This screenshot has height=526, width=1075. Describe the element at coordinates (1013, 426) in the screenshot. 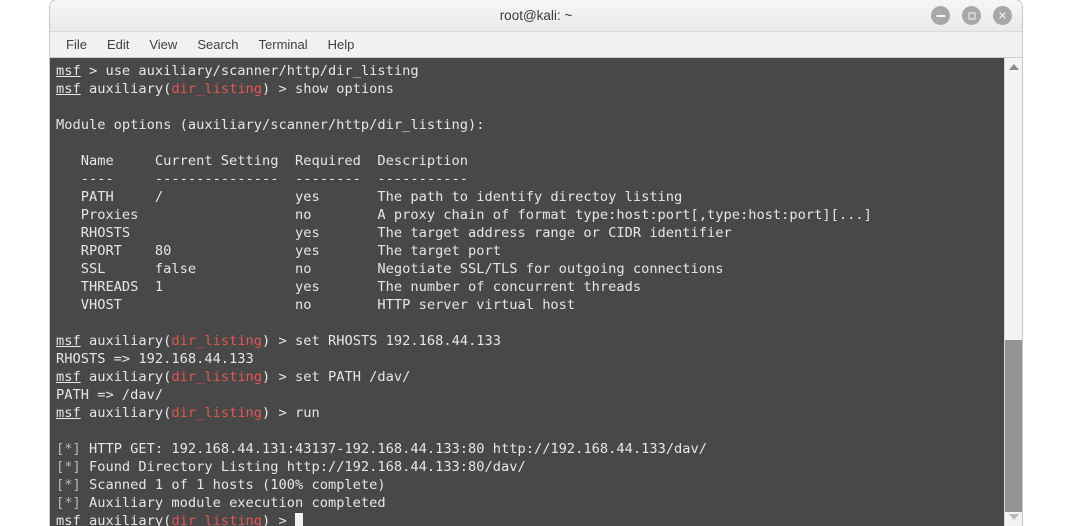

I see `scrollbar-thumb` at that location.